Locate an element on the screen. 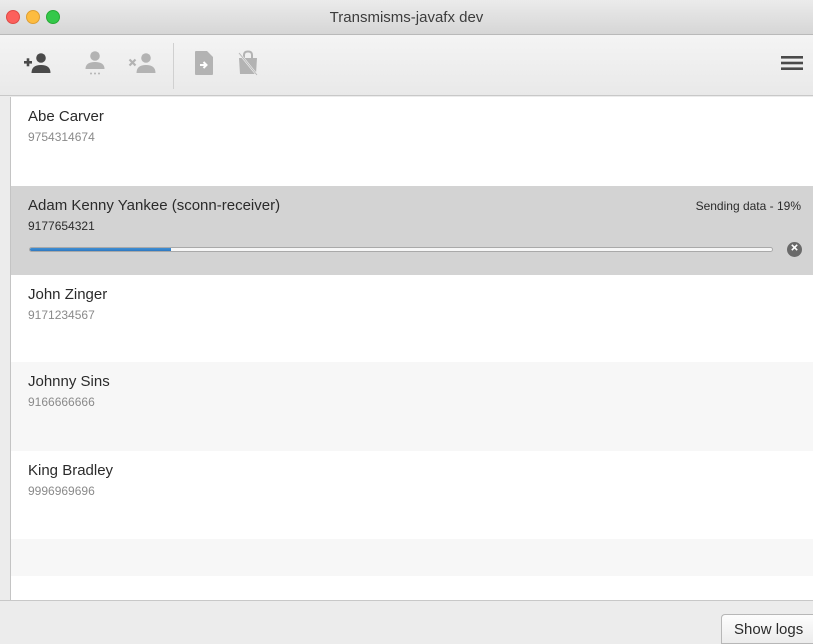  contact-number: 9177654321 is located at coordinates (61, 226).